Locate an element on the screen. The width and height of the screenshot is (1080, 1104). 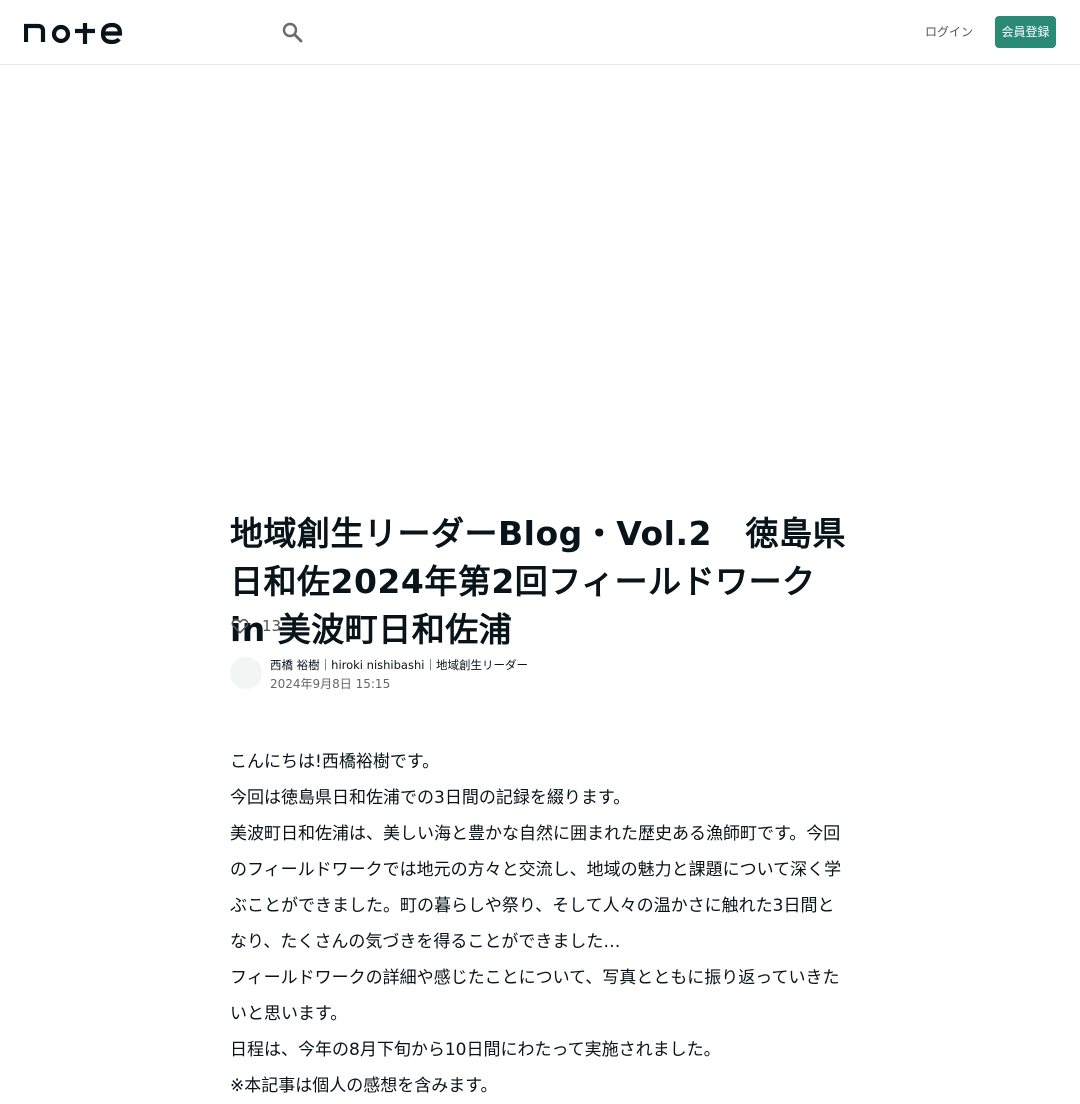
author-name: 西橋 裕樹｜hiroki nishibashi｜地域創生リーダー is located at coordinates (399, 665).